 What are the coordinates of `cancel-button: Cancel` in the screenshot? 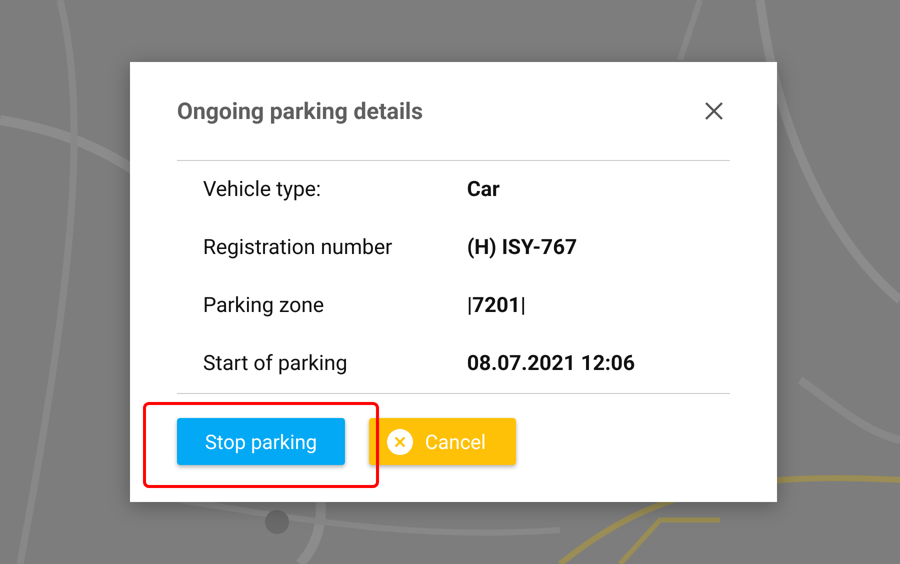 It's located at (442, 441).